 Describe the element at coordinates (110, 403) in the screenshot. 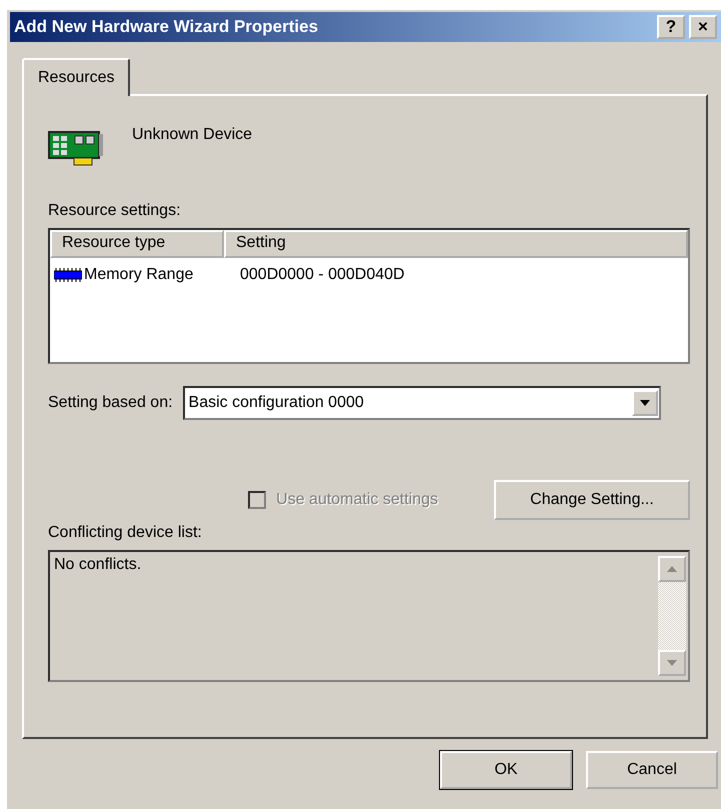

I see `field-label: Setting based on:` at that location.